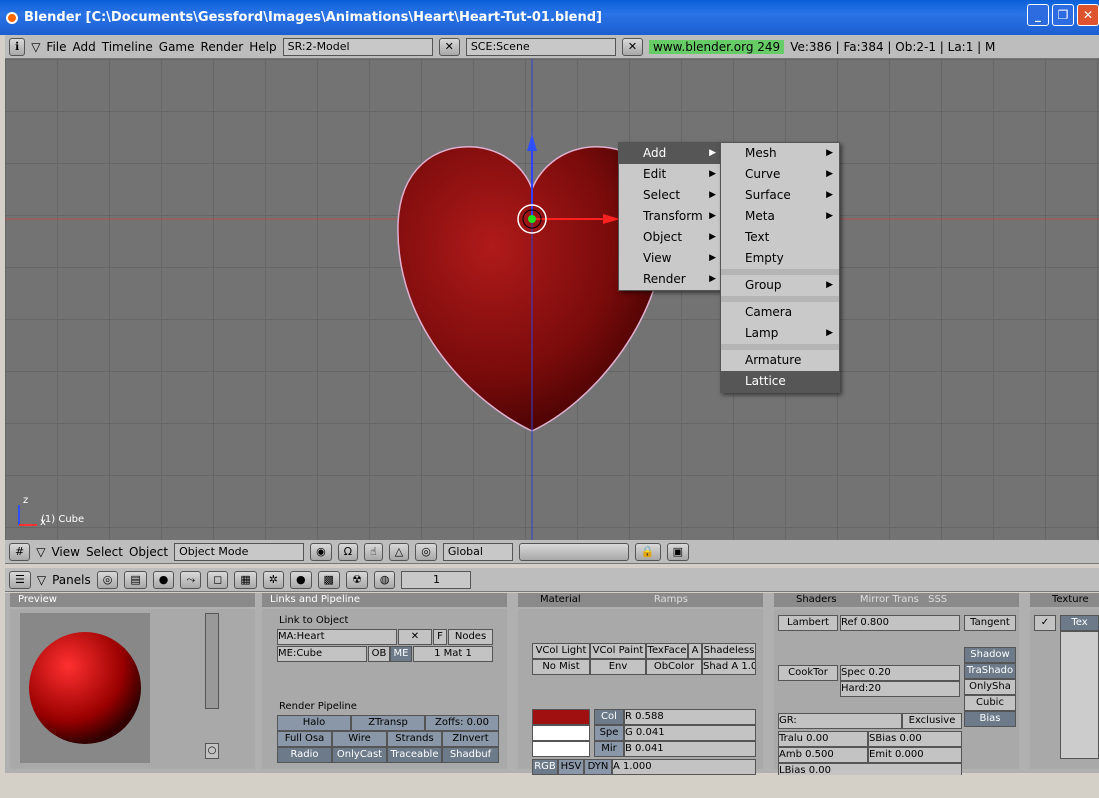 This screenshot has width=1099, height=798. Describe the element at coordinates (440, 637) in the screenshot. I see `fake-user-button: F` at that location.